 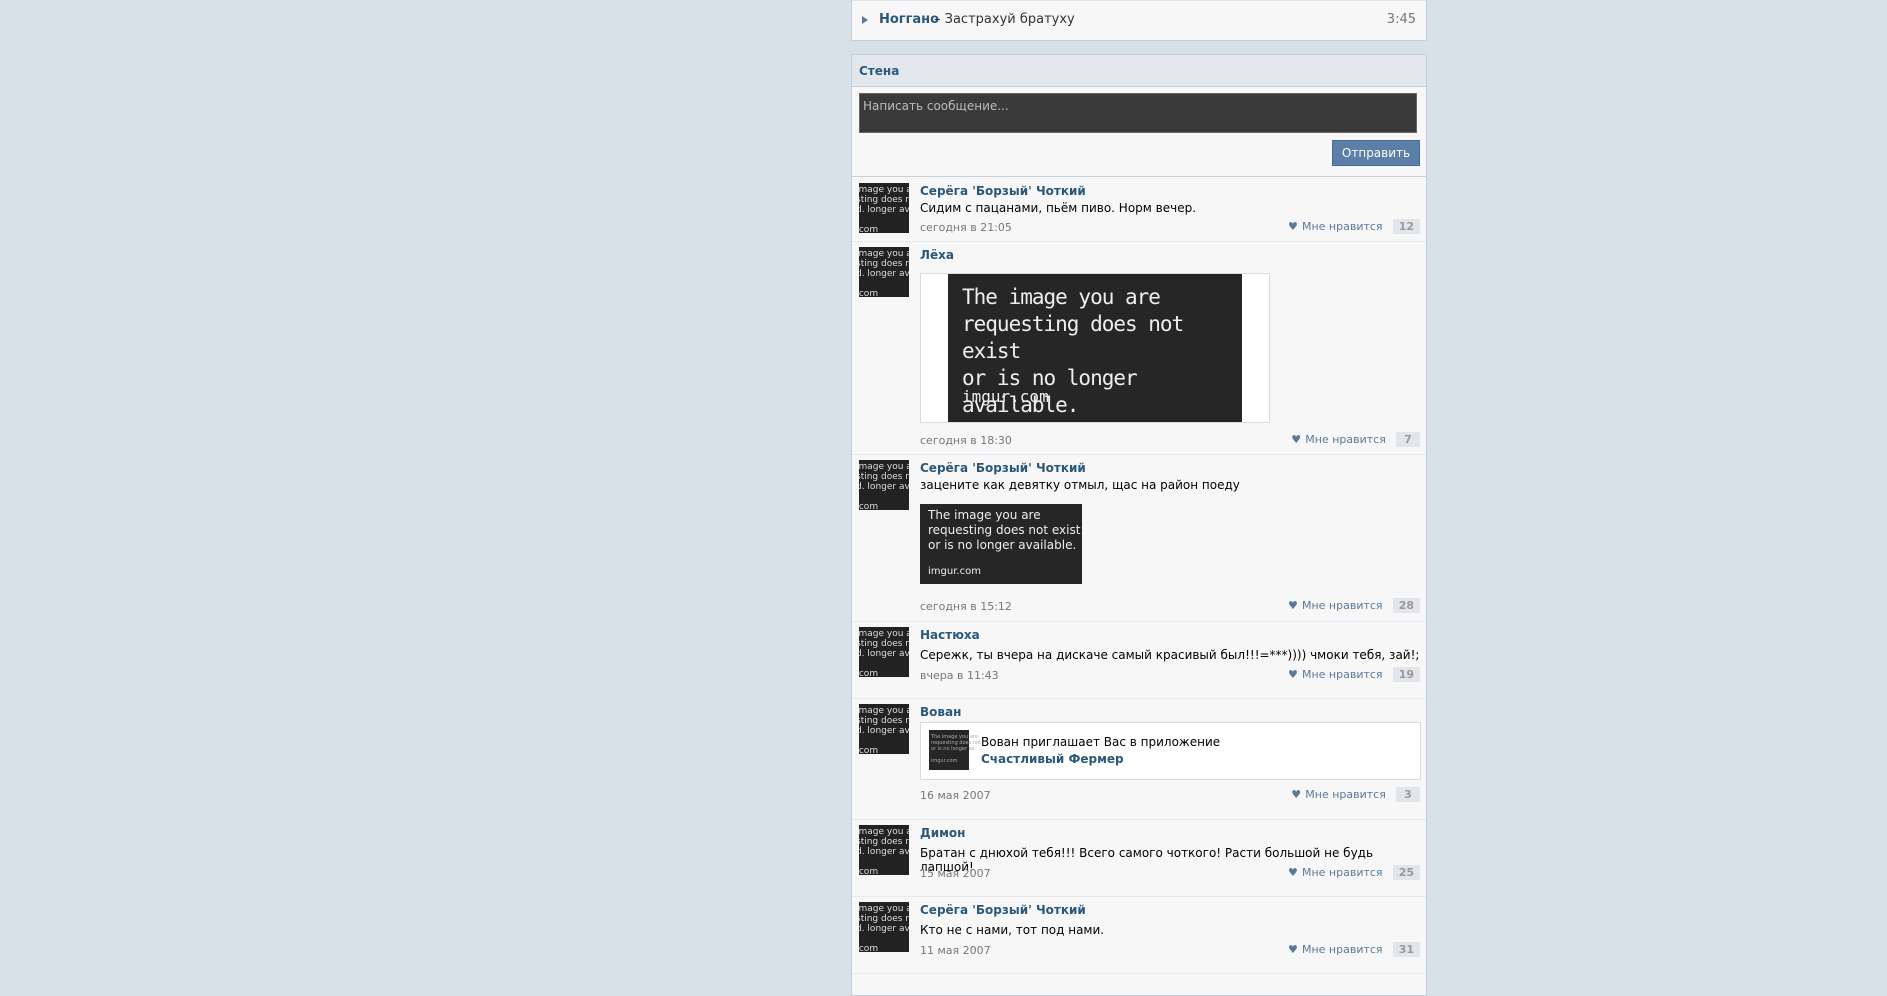 I want to click on post-author: Настюха, so click(x=950, y=635).